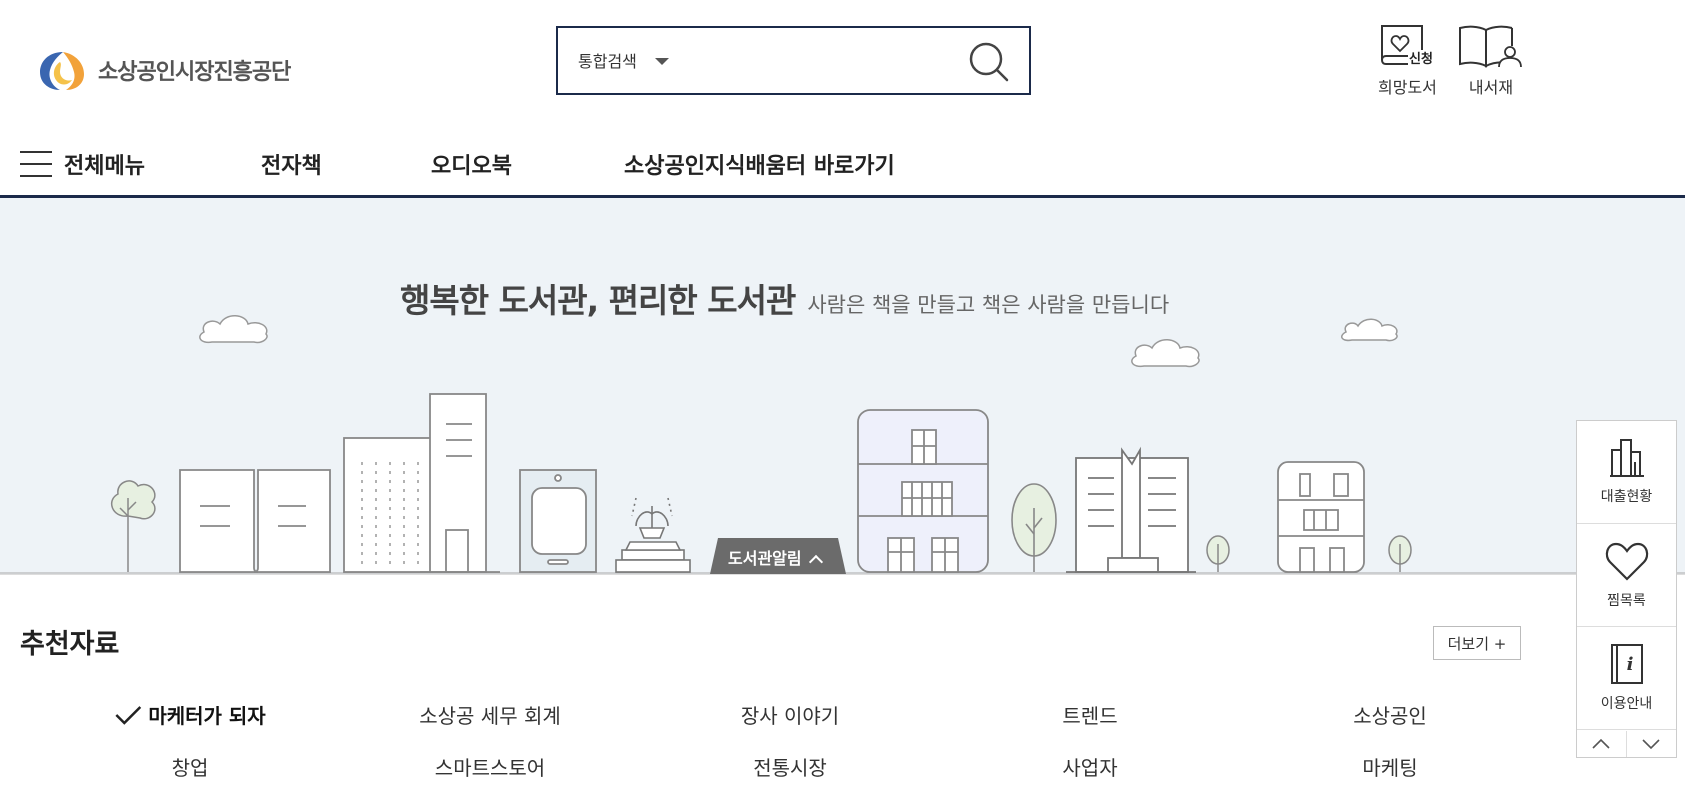 This screenshot has width=1685, height=792. Describe the element at coordinates (607, 61) in the screenshot. I see `search-scope-label: 통합검색` at that location.